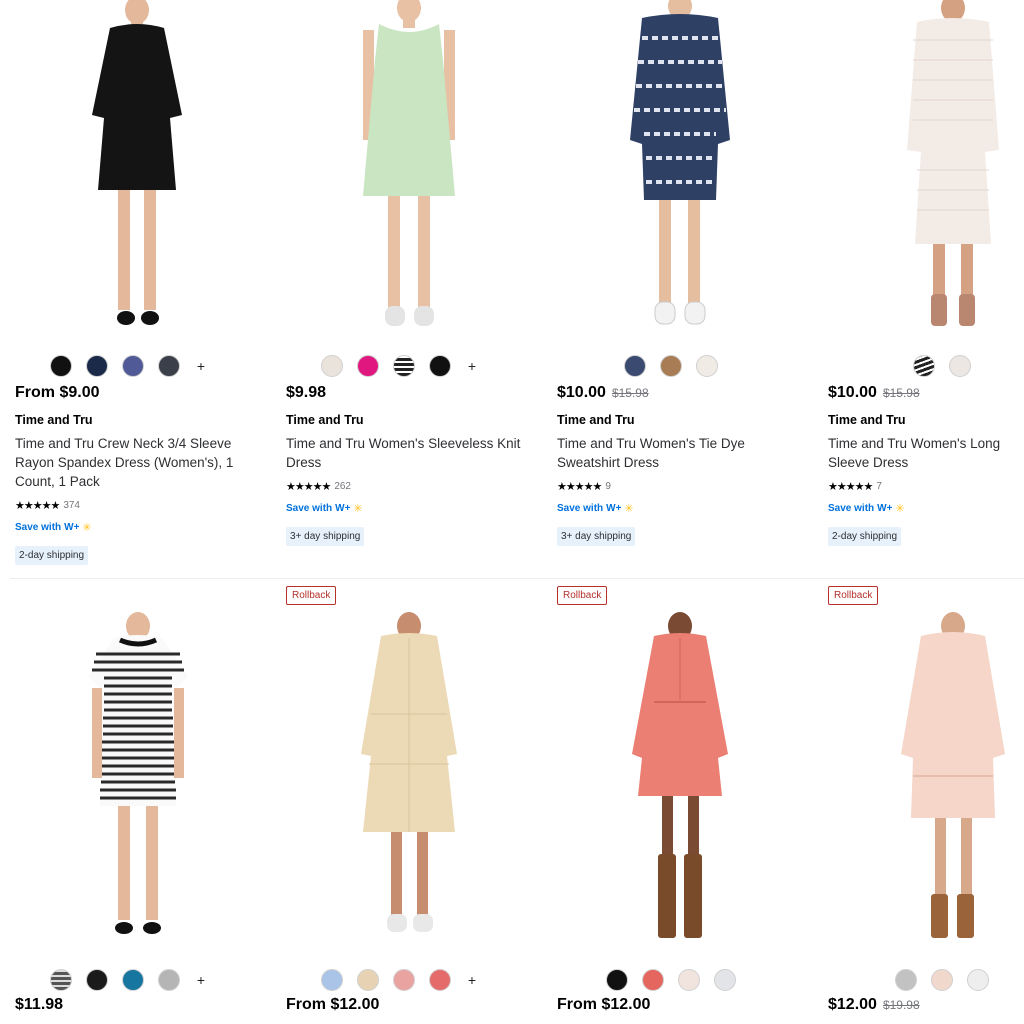 This screenshot has height=1024, width=1024. I want to click on price: From $9.00, so click(57, 392).